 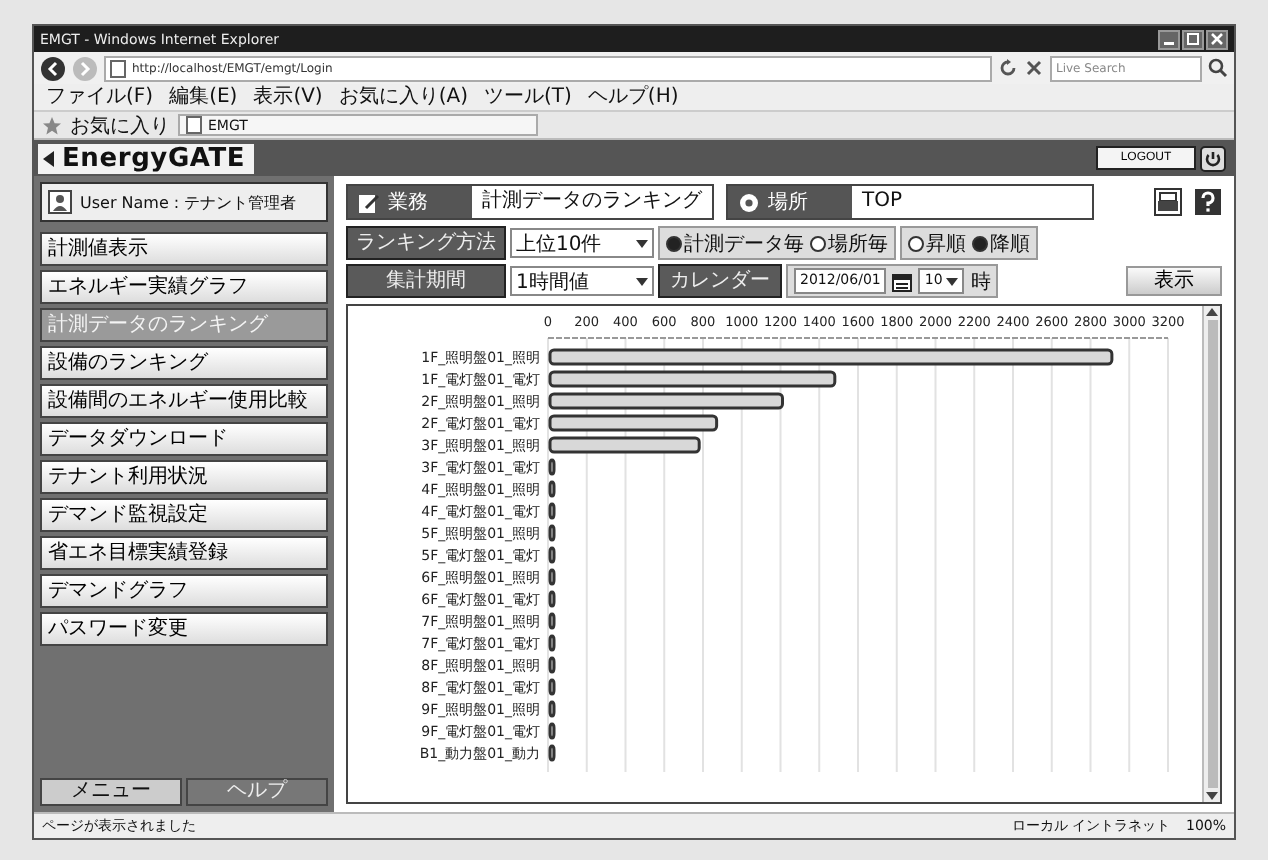 What do you see at coordinates (188, 202) in the screenshot?
I see `user-name: User Name : テナント管理者` at bounding box center [188, 202].